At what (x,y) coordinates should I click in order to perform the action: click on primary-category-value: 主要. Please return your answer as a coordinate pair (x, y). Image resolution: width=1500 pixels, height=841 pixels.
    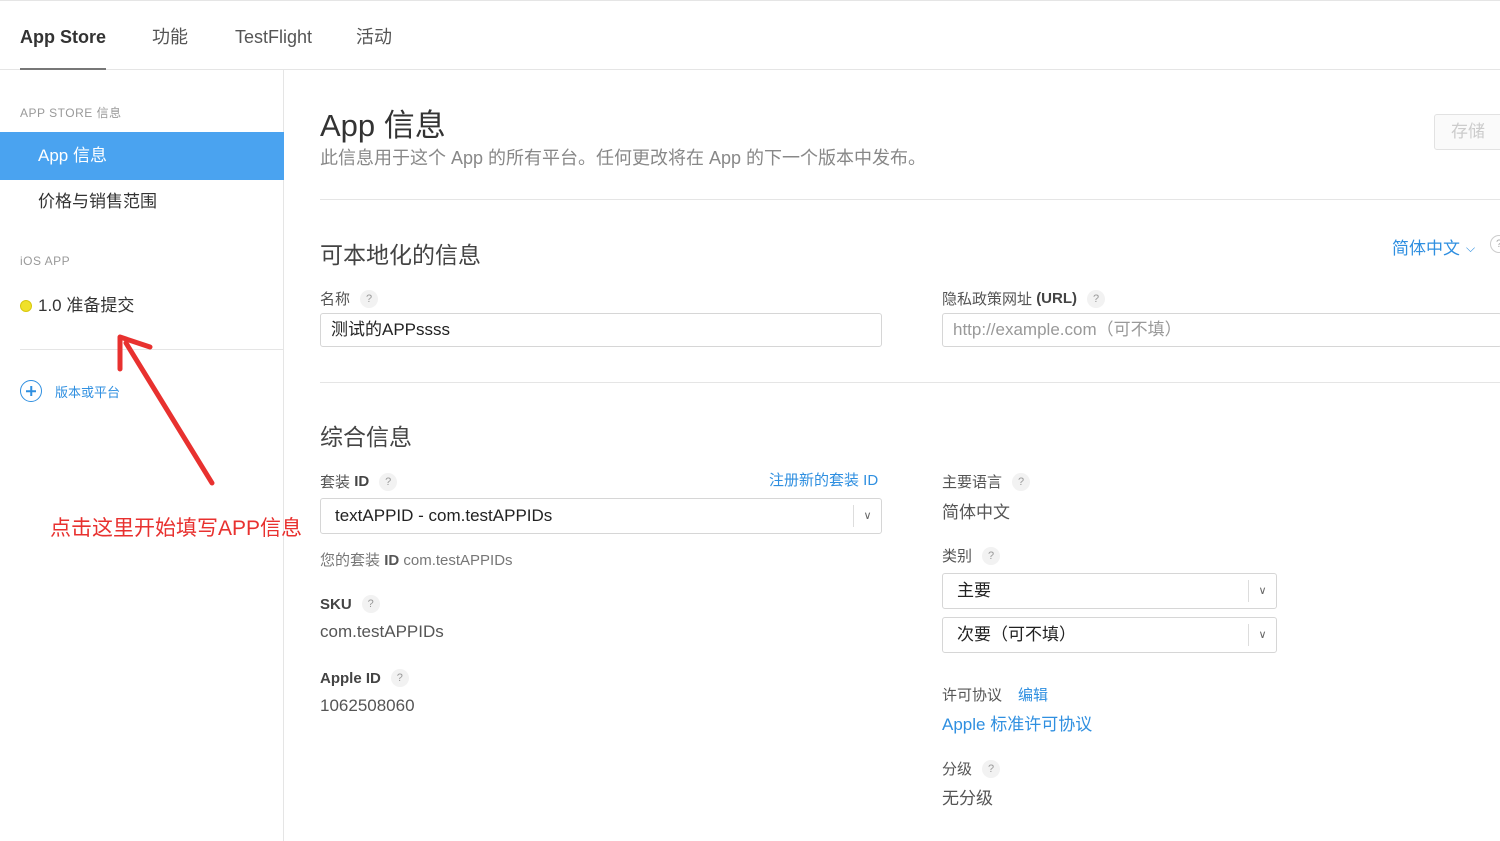
    Looking at the image, I should click on (974, 590).